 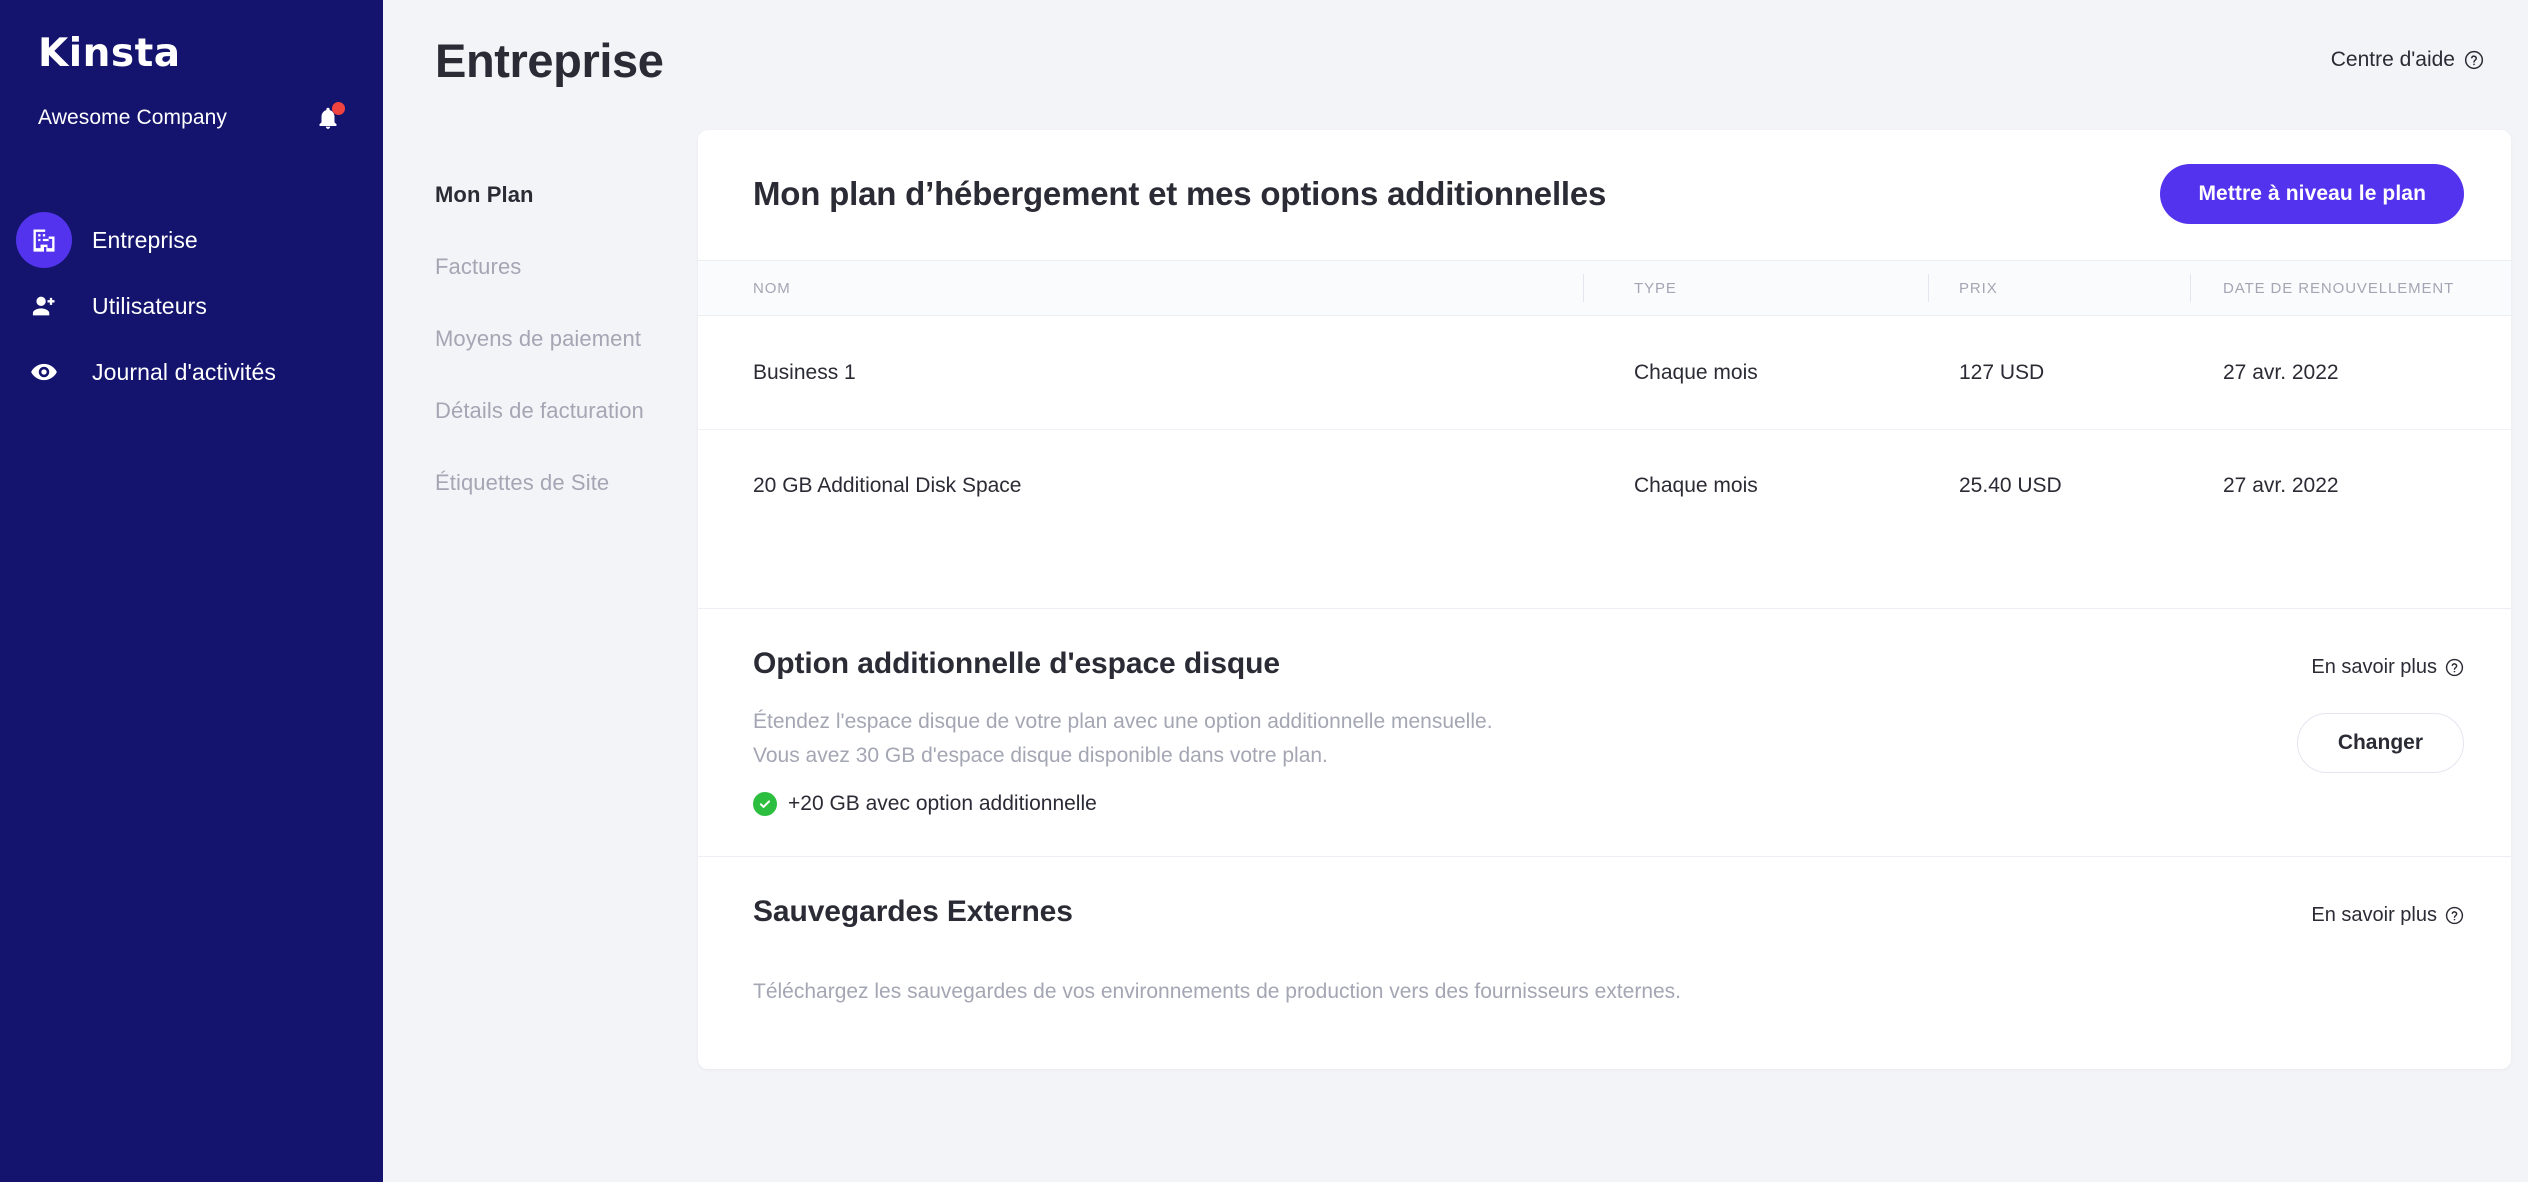 What do you see at coordinates (2002, 372) in the screenshot?
I see `cell-prix: 127 USD` at bounding box center [2002, 372].